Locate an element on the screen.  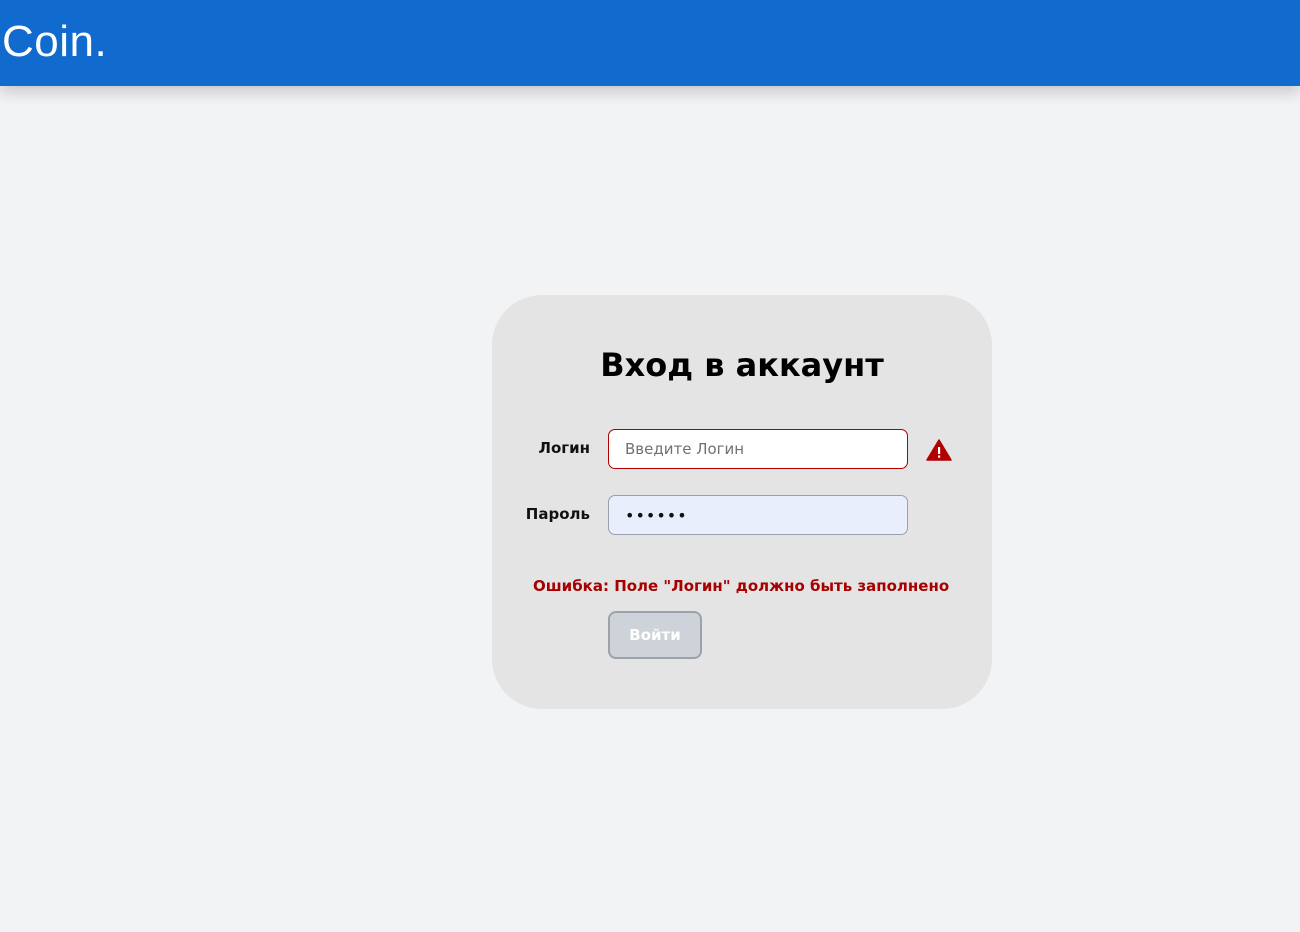
page-title: Вход в аккаунт is located at coordinates (742, 365).